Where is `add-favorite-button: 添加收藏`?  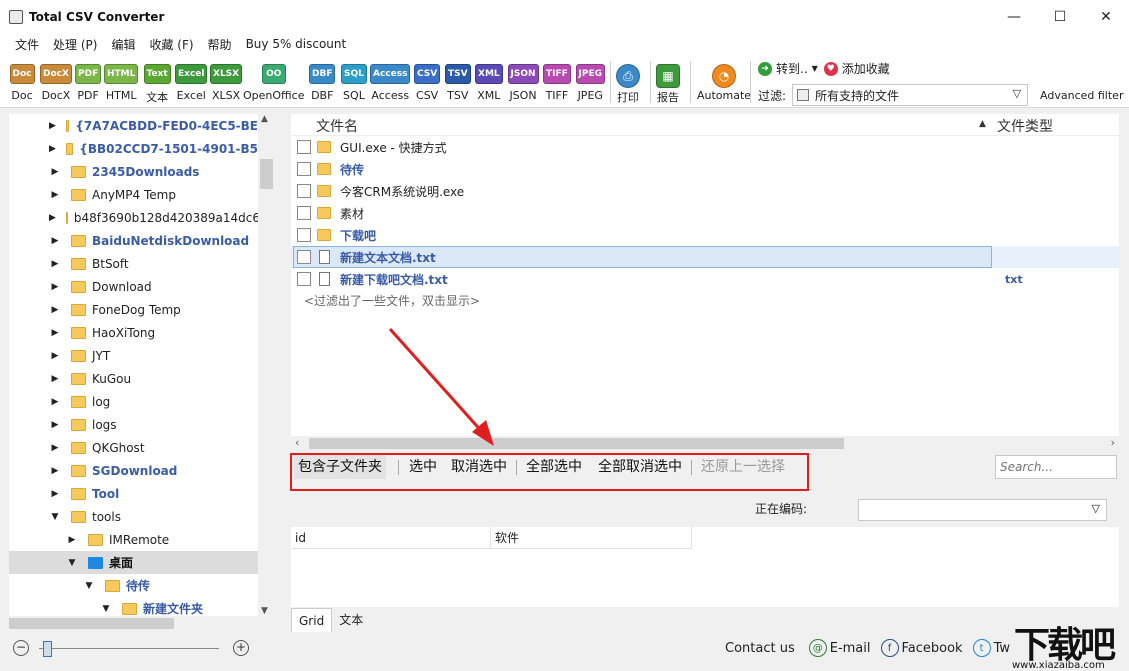
add-favorite-button: 添加收藏 is located at coordinates (866, 68).